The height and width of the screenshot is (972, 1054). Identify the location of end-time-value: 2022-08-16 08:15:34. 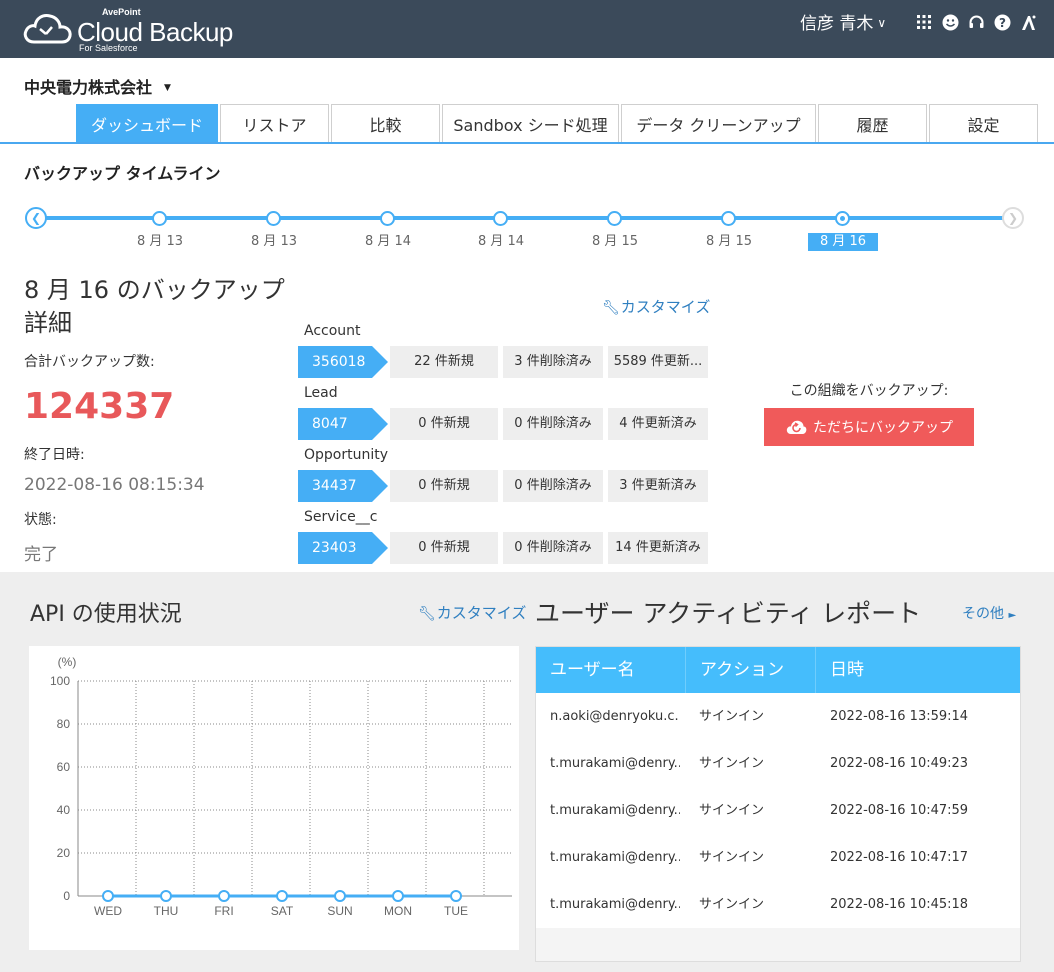
(114, 485).